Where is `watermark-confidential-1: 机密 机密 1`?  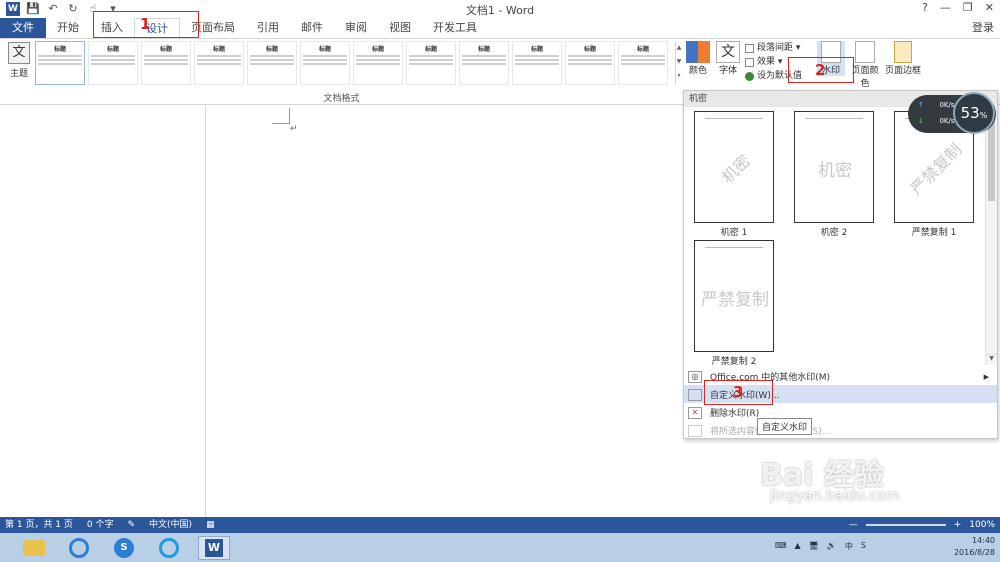 watermark-confidential-1: 机密 机密 1 is located at coordinates (734, 174).